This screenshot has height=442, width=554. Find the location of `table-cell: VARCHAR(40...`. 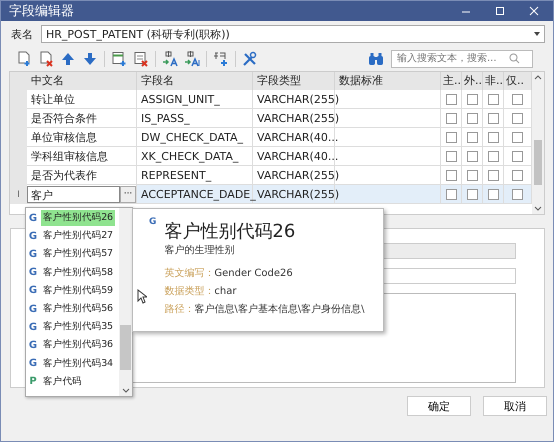

table-cell: VARCHAR(40... is located at coordinates (297, 137).